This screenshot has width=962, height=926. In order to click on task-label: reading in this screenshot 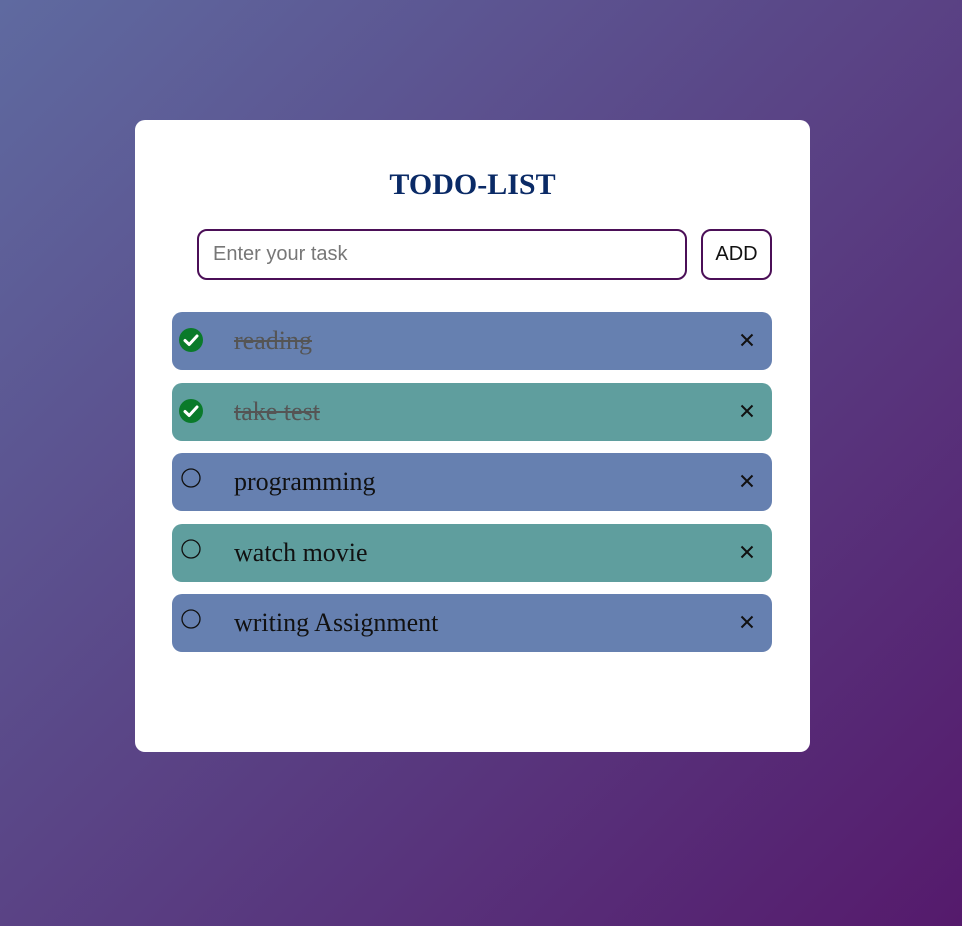, I will do `click(273, 340)`.